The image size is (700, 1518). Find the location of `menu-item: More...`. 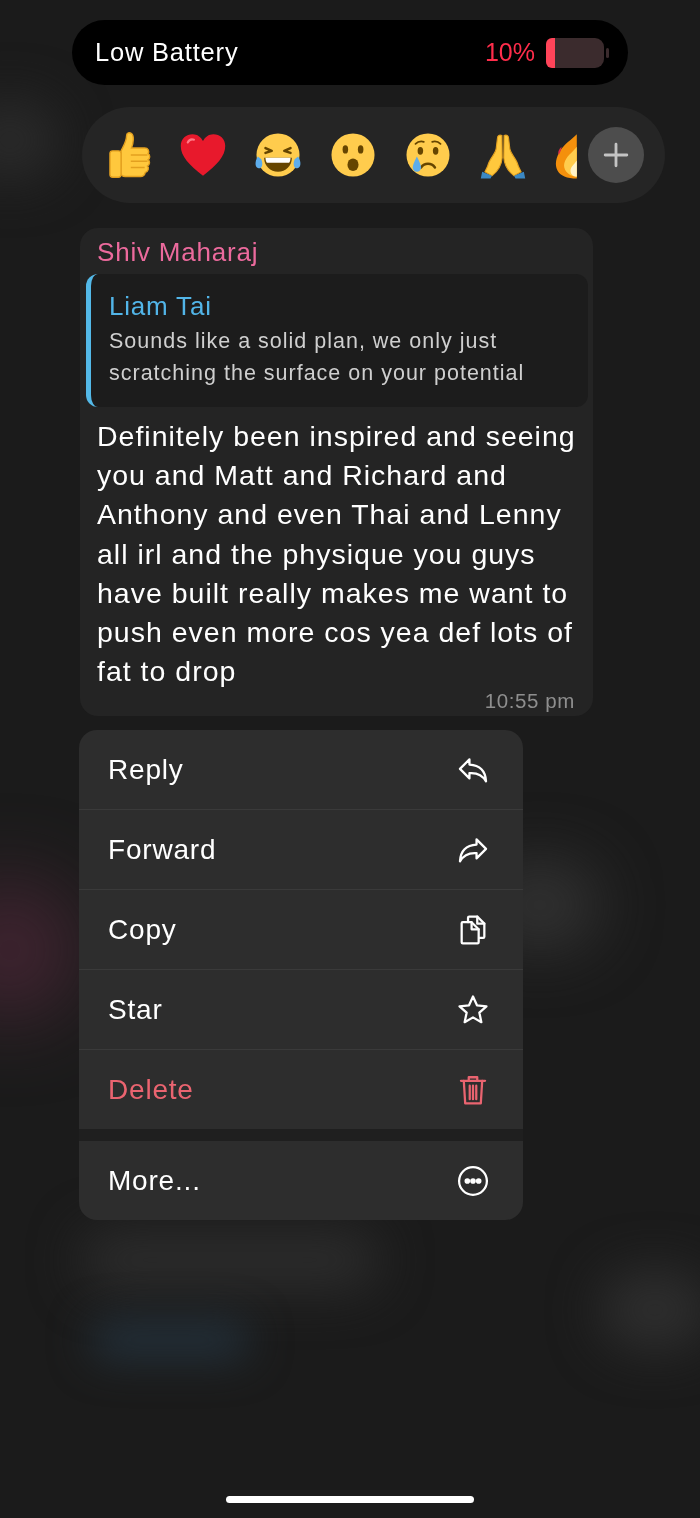

menu-item: More... is located at coordinates (301, 1181).